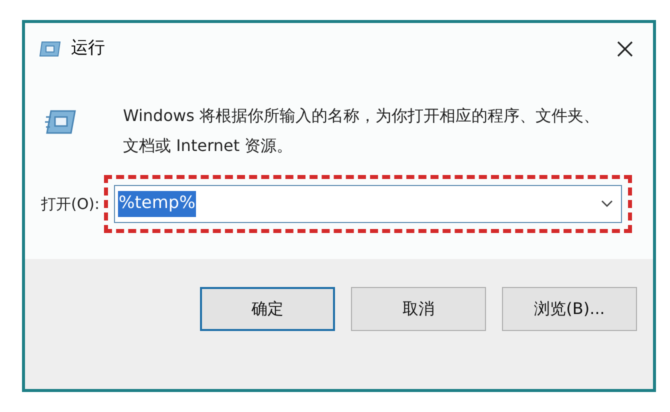 This screenshot has width=670, height=412. What do you see at coordinates (70, 204) in the screenshot?
I see `open-label: 打开(O):` at bounding box center [70, 204].